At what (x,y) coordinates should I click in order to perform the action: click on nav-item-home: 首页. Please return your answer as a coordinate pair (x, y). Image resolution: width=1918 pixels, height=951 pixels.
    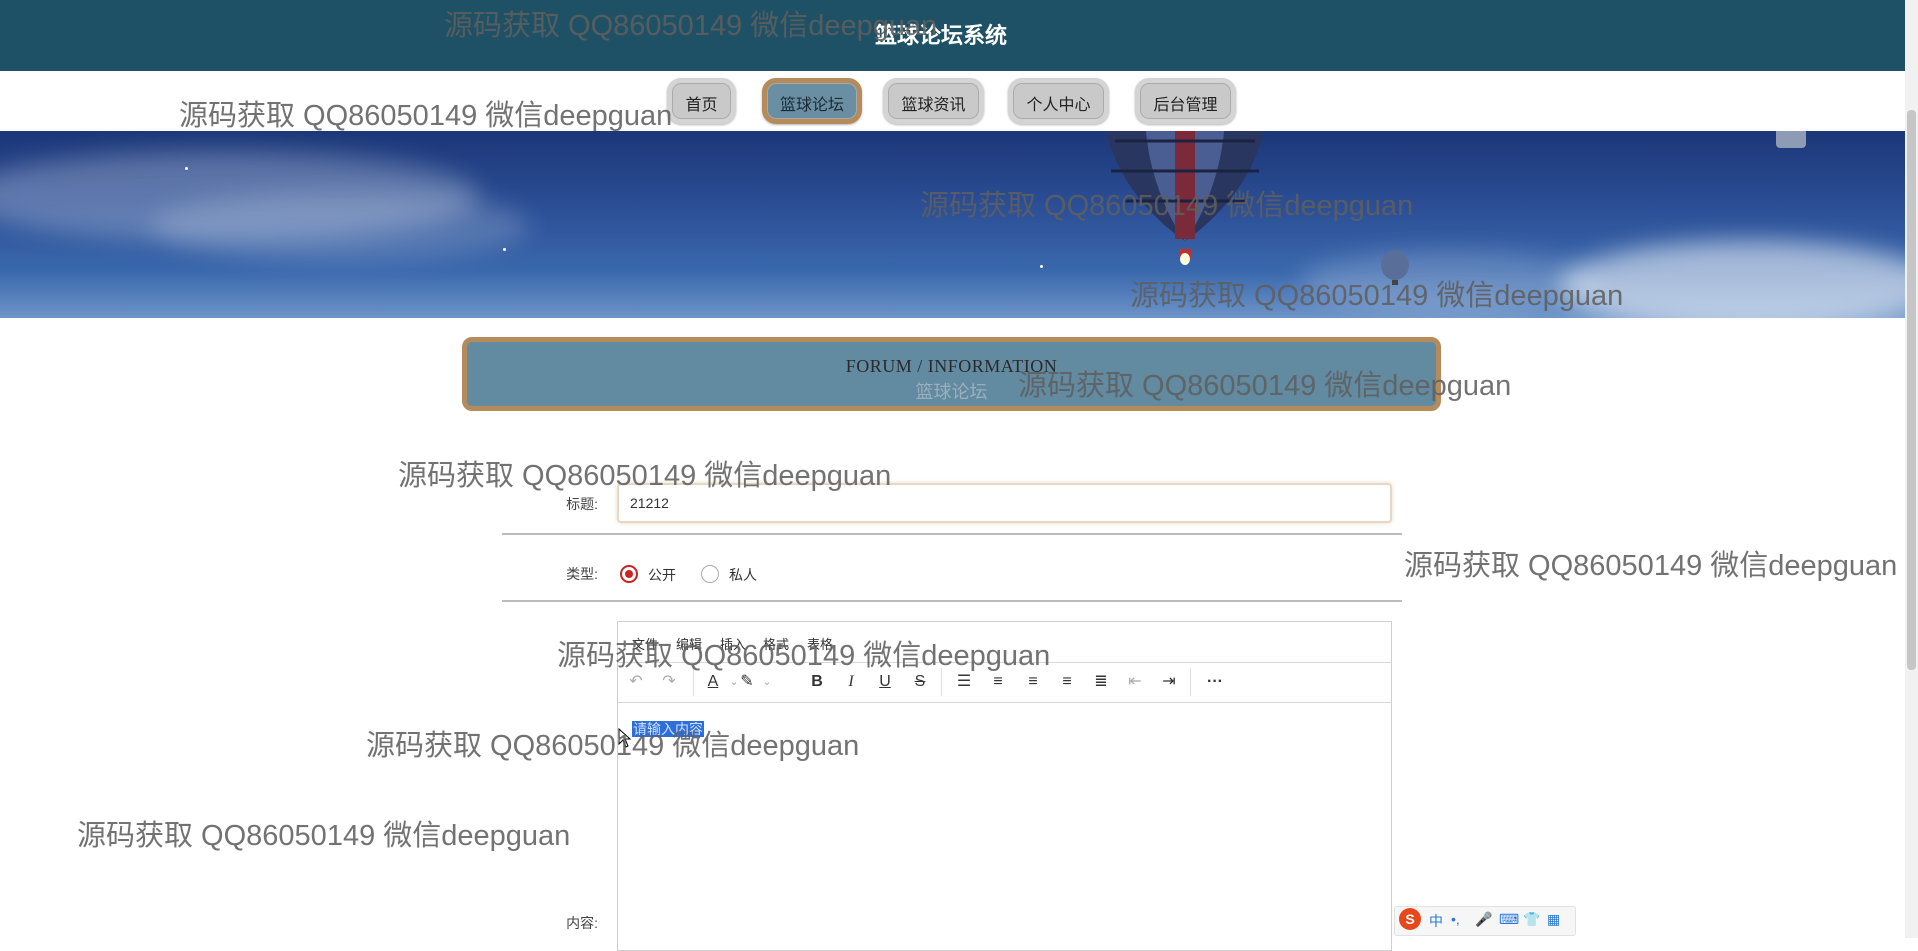
    Looking at the image, I should click on (701, 101).